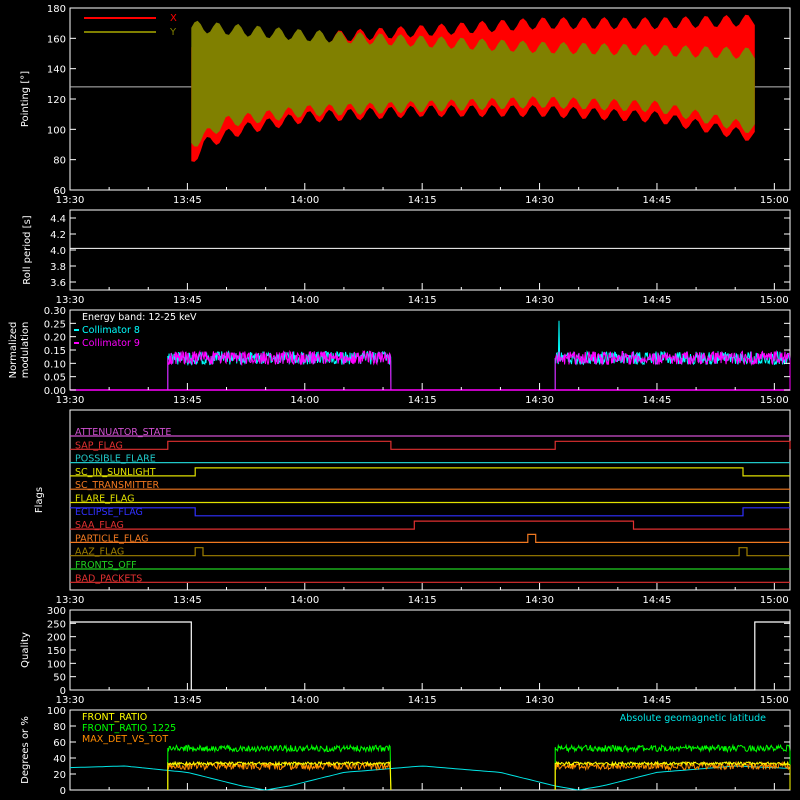 This screenshot has width=800, height=800. I want to click on legend-col8-label: Collimator 8, so click(111, 330).